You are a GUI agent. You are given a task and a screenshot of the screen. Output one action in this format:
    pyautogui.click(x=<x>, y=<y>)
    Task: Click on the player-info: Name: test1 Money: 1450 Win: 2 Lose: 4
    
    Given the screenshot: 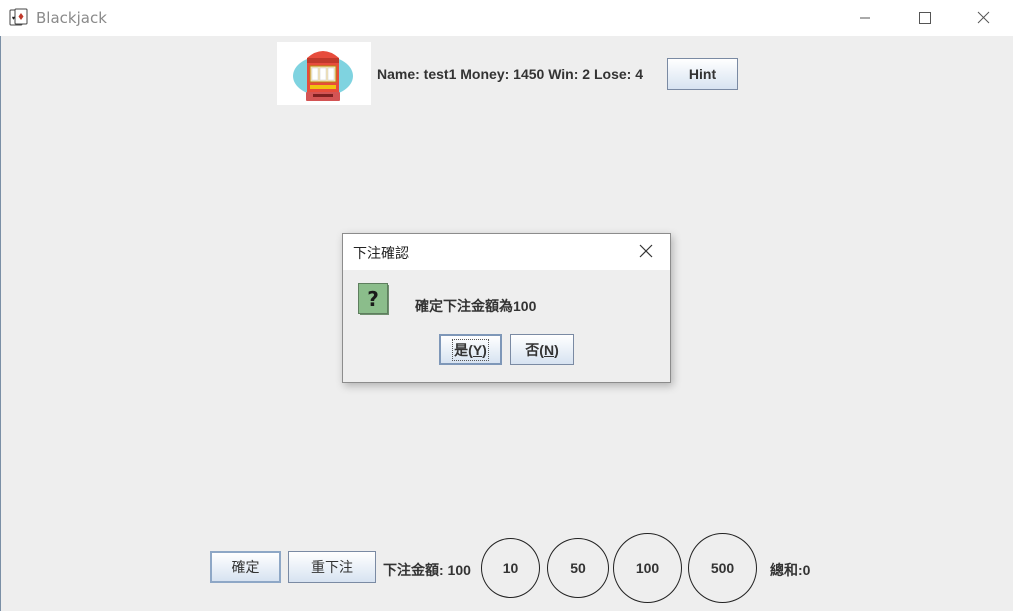 What is the action you would take?
    pyautogui.click(x=510, y=74)
    